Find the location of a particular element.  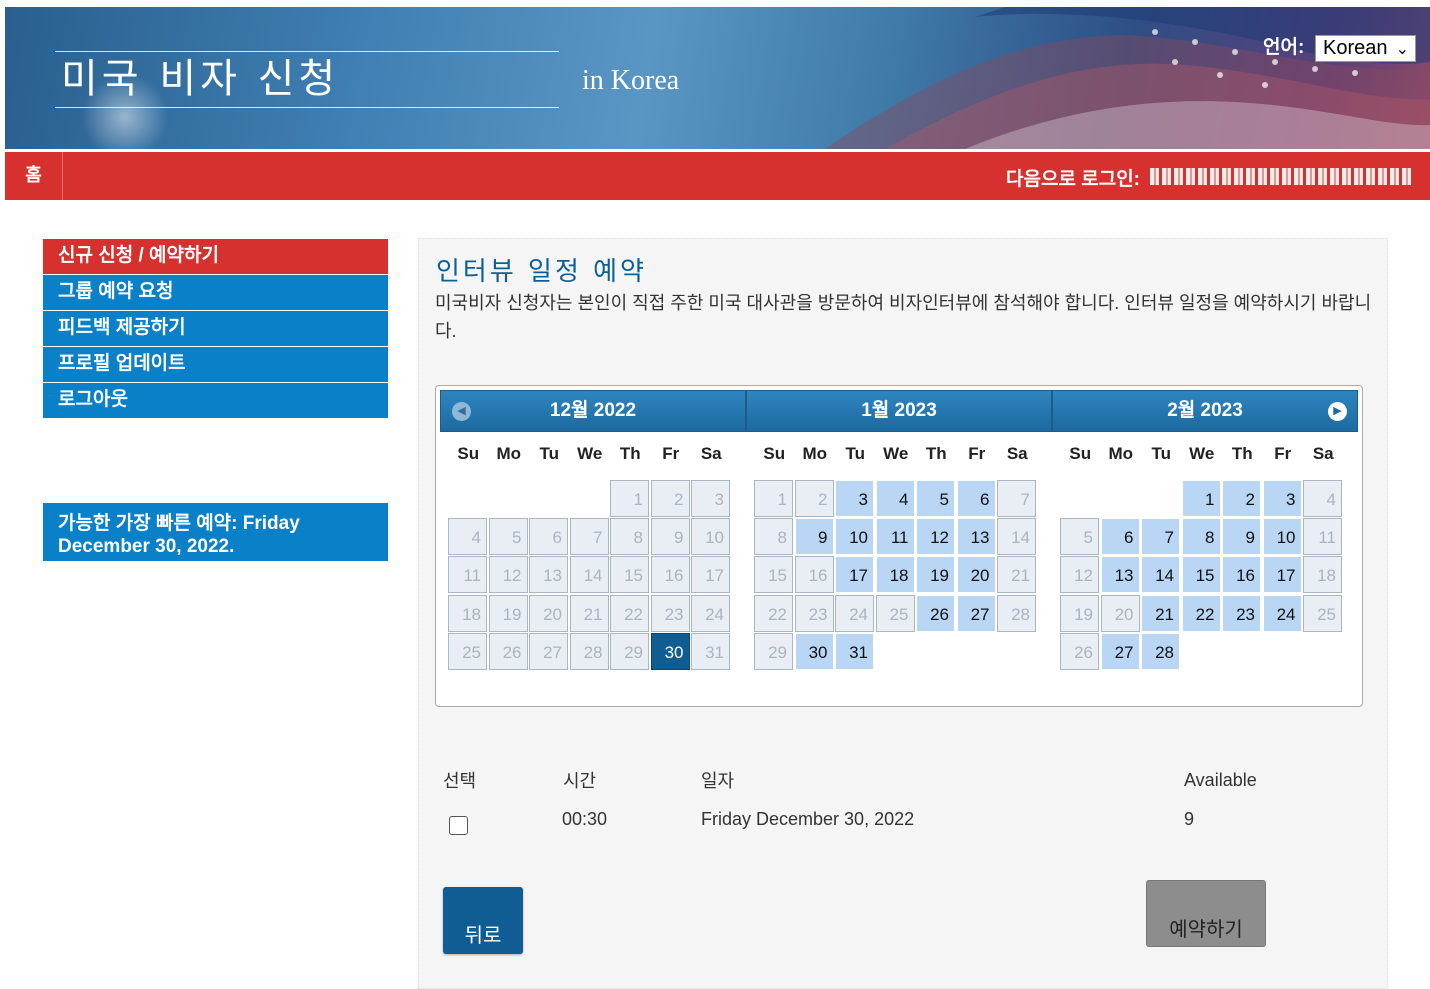

calendar-header-month-2: 1월 2023 is located at coordinates (899, 411).